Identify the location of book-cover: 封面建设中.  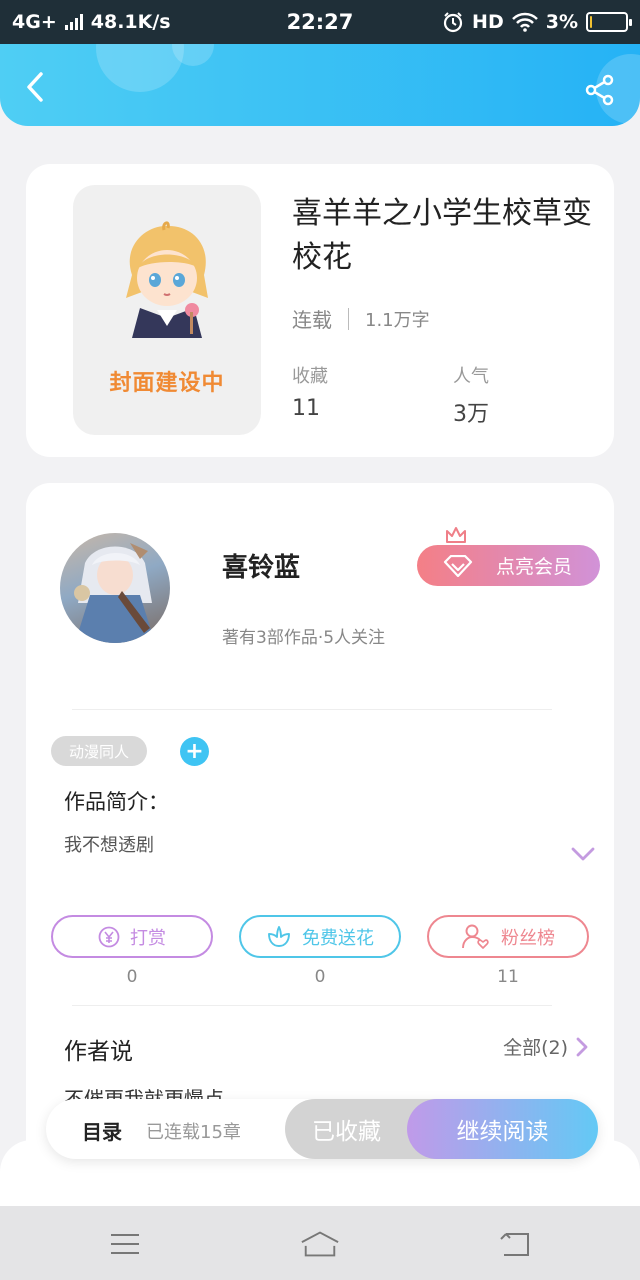
(167, 310).